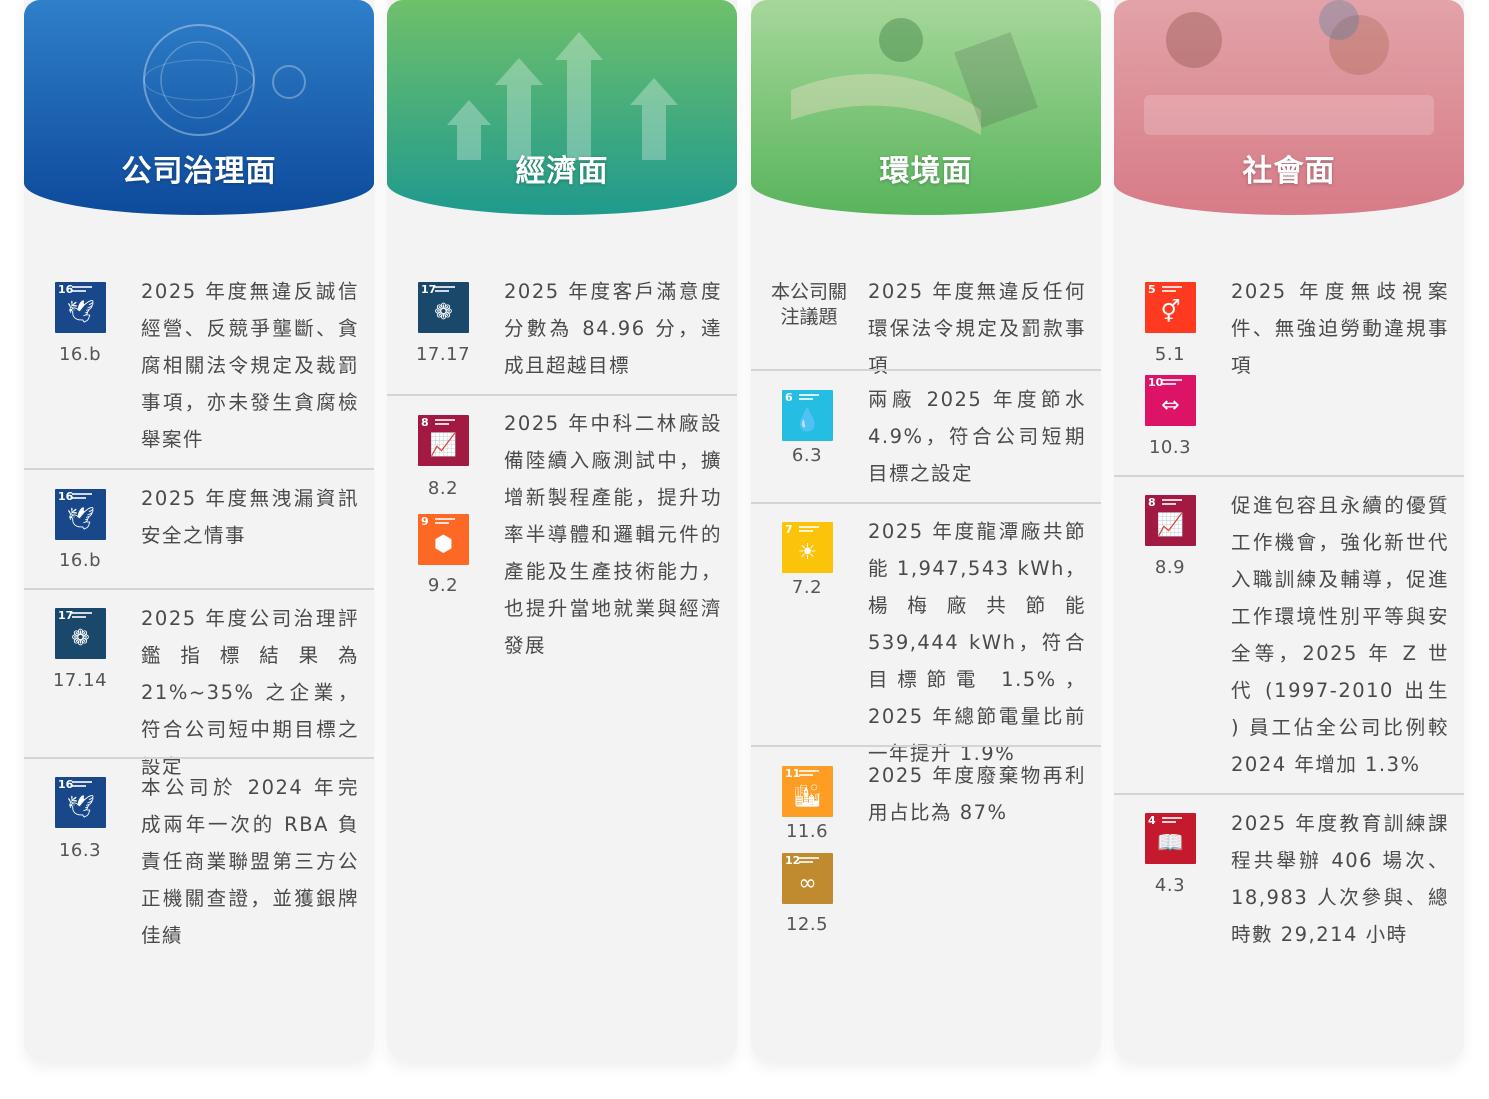  I want to click on sdg4-education-icon: 4 📖, so click(1170, 838).